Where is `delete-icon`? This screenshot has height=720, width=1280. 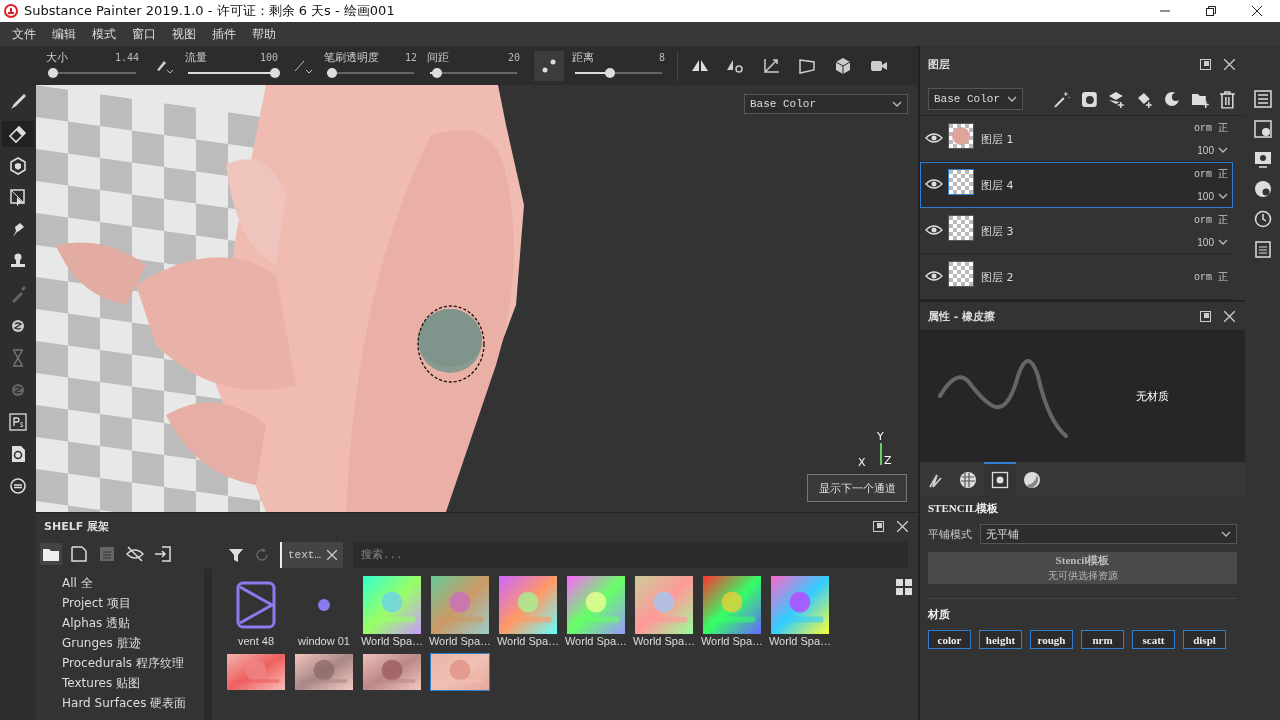 delete-icon is located at coordinates (1227, 99).